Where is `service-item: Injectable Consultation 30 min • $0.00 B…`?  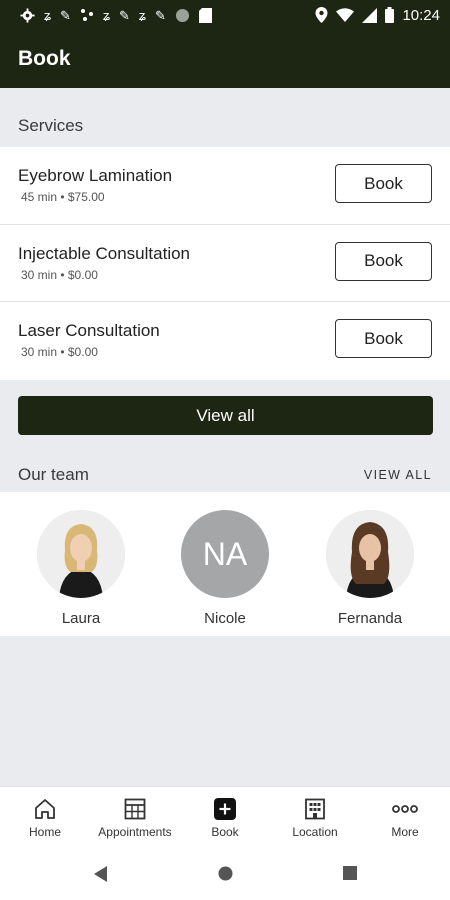
service-item: Injectable Consultation 30 min • $0.00 B… is located at coordinates (225, 263).